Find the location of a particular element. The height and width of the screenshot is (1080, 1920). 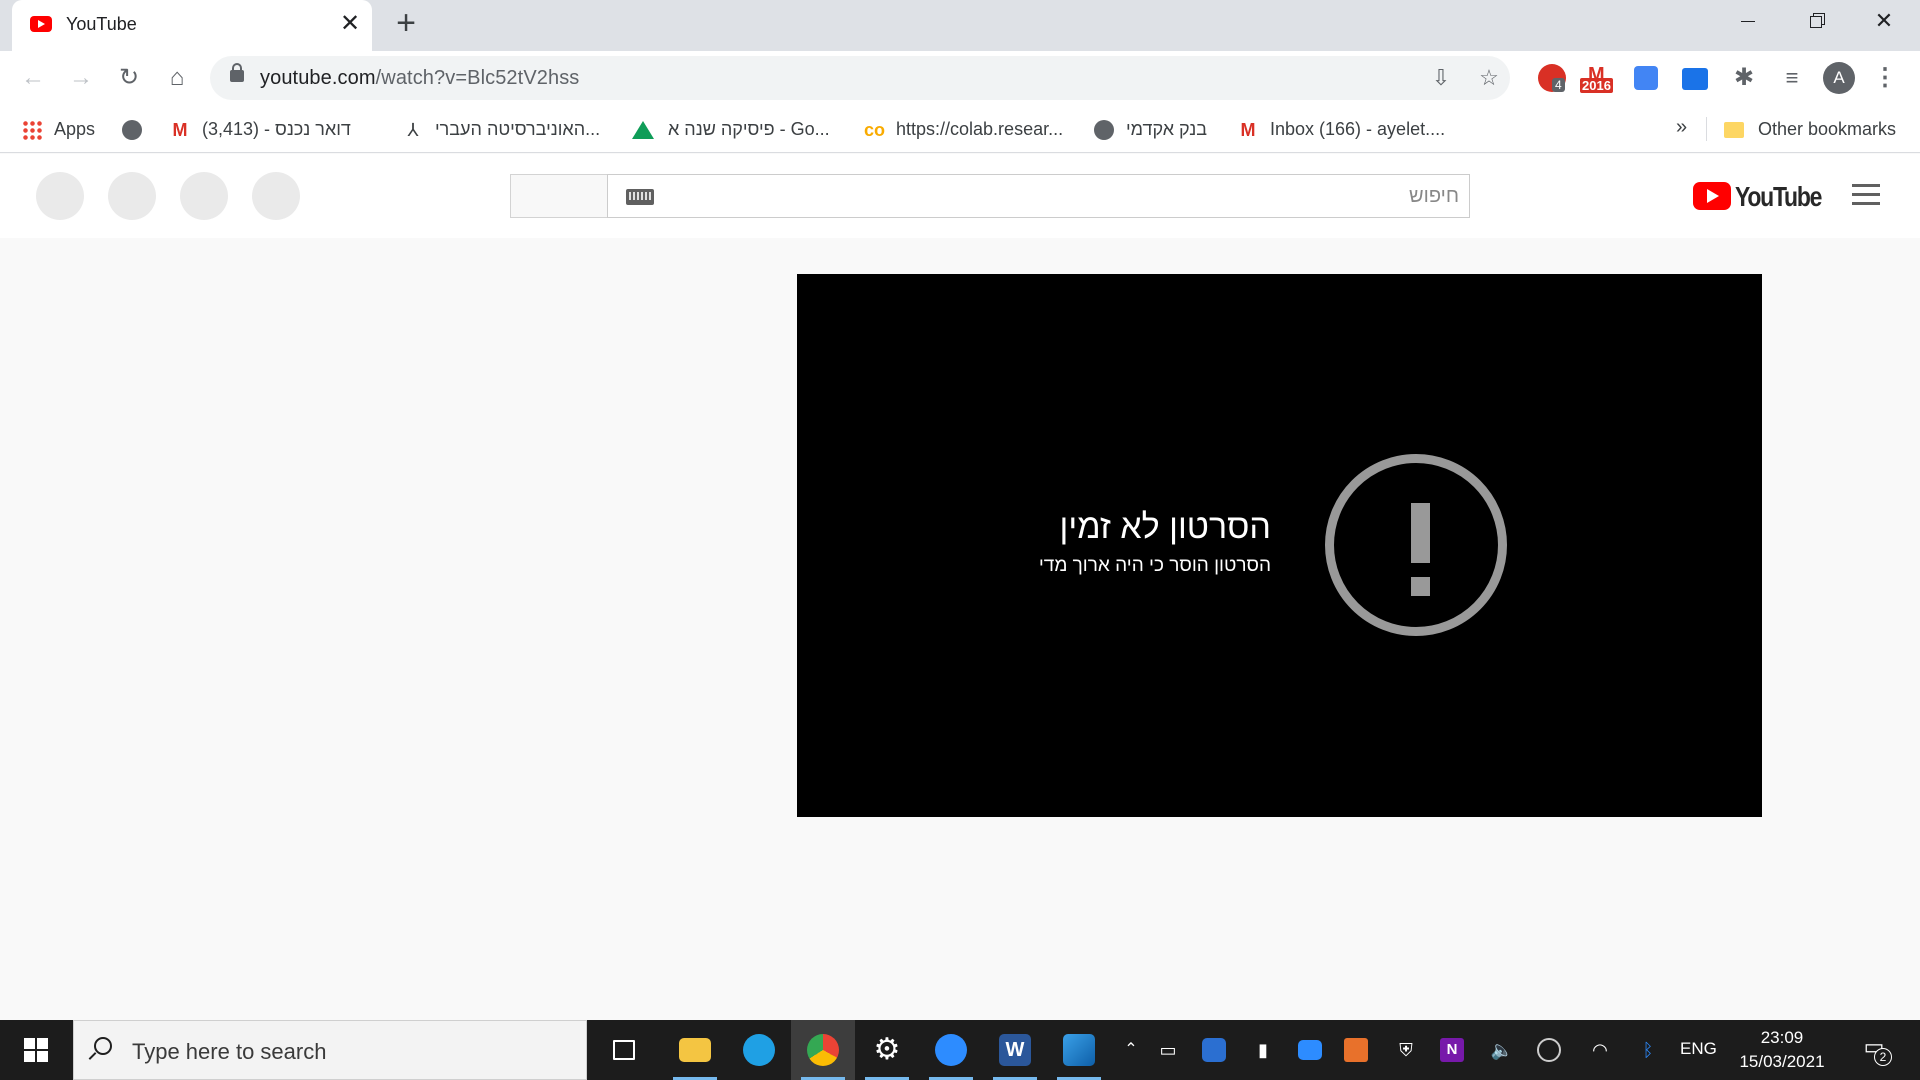

colab-icon: co is located at coordinates (875, 130).